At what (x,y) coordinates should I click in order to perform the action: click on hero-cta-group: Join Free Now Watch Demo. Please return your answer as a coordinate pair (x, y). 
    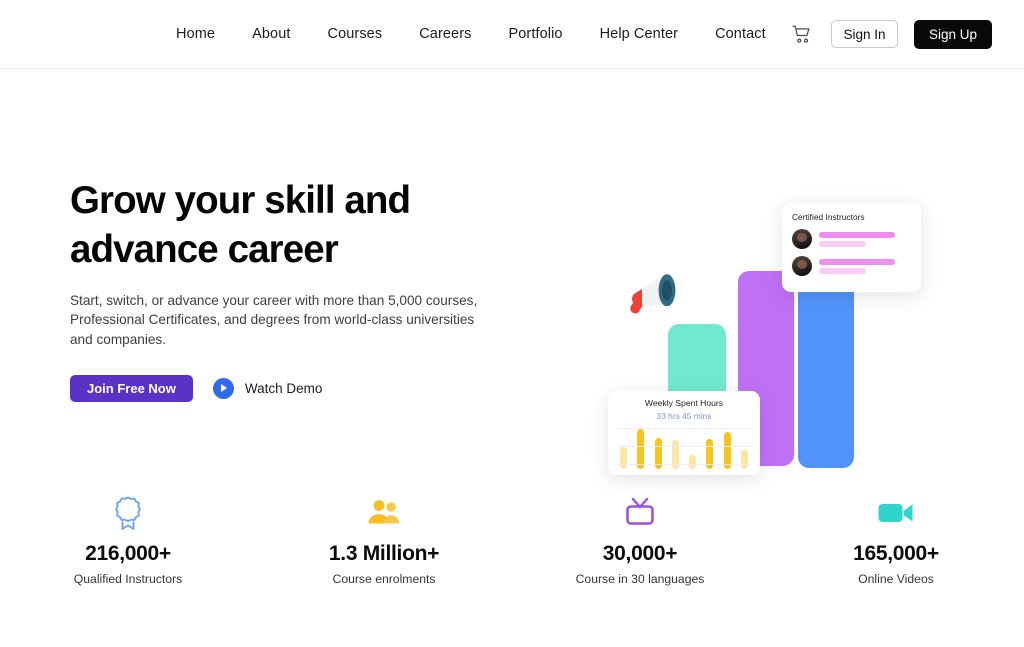
    Looking at the image, I should click on (285, 388).